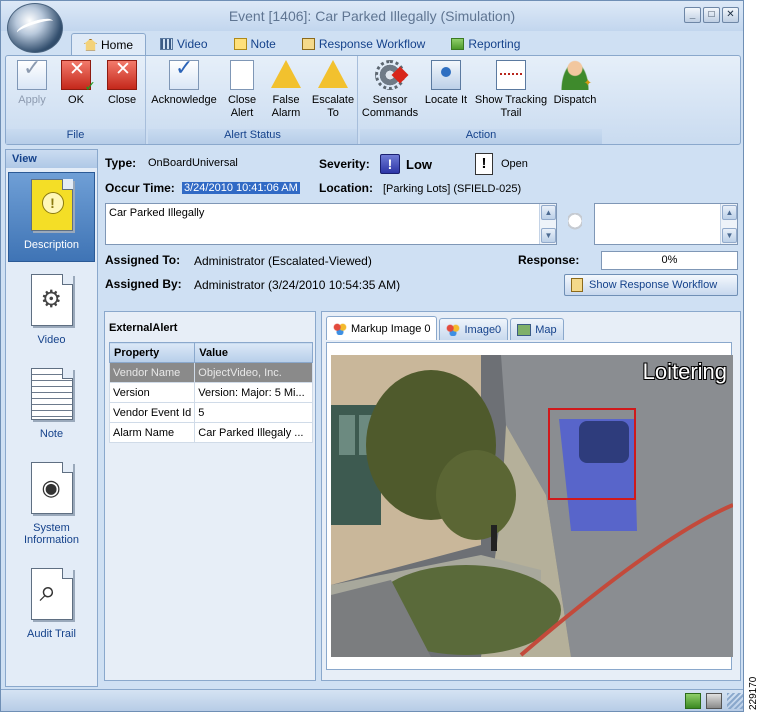  I want to click on table-cell-property: Alarm Name, so click(152, 432).